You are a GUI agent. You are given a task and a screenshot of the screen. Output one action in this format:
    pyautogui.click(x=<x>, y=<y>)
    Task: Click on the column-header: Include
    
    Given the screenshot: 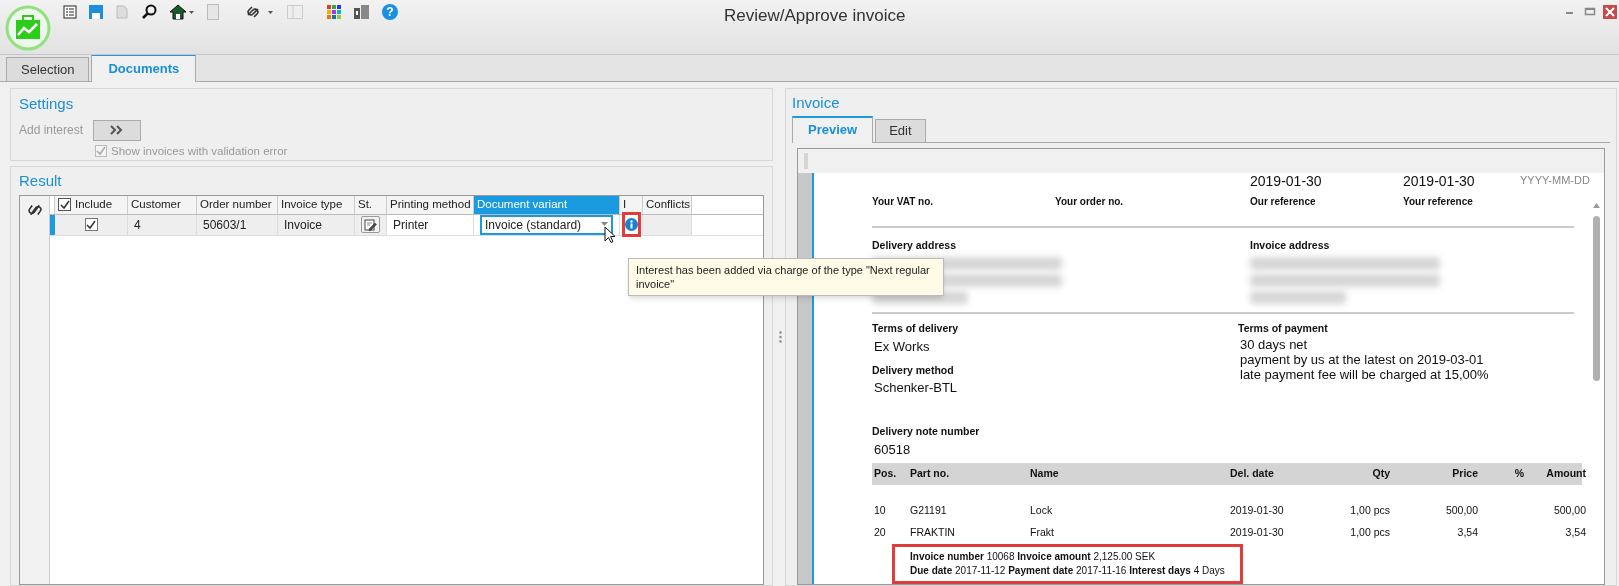 What is the action you would take?
    pyautogui.click(x=91, y=204)
    